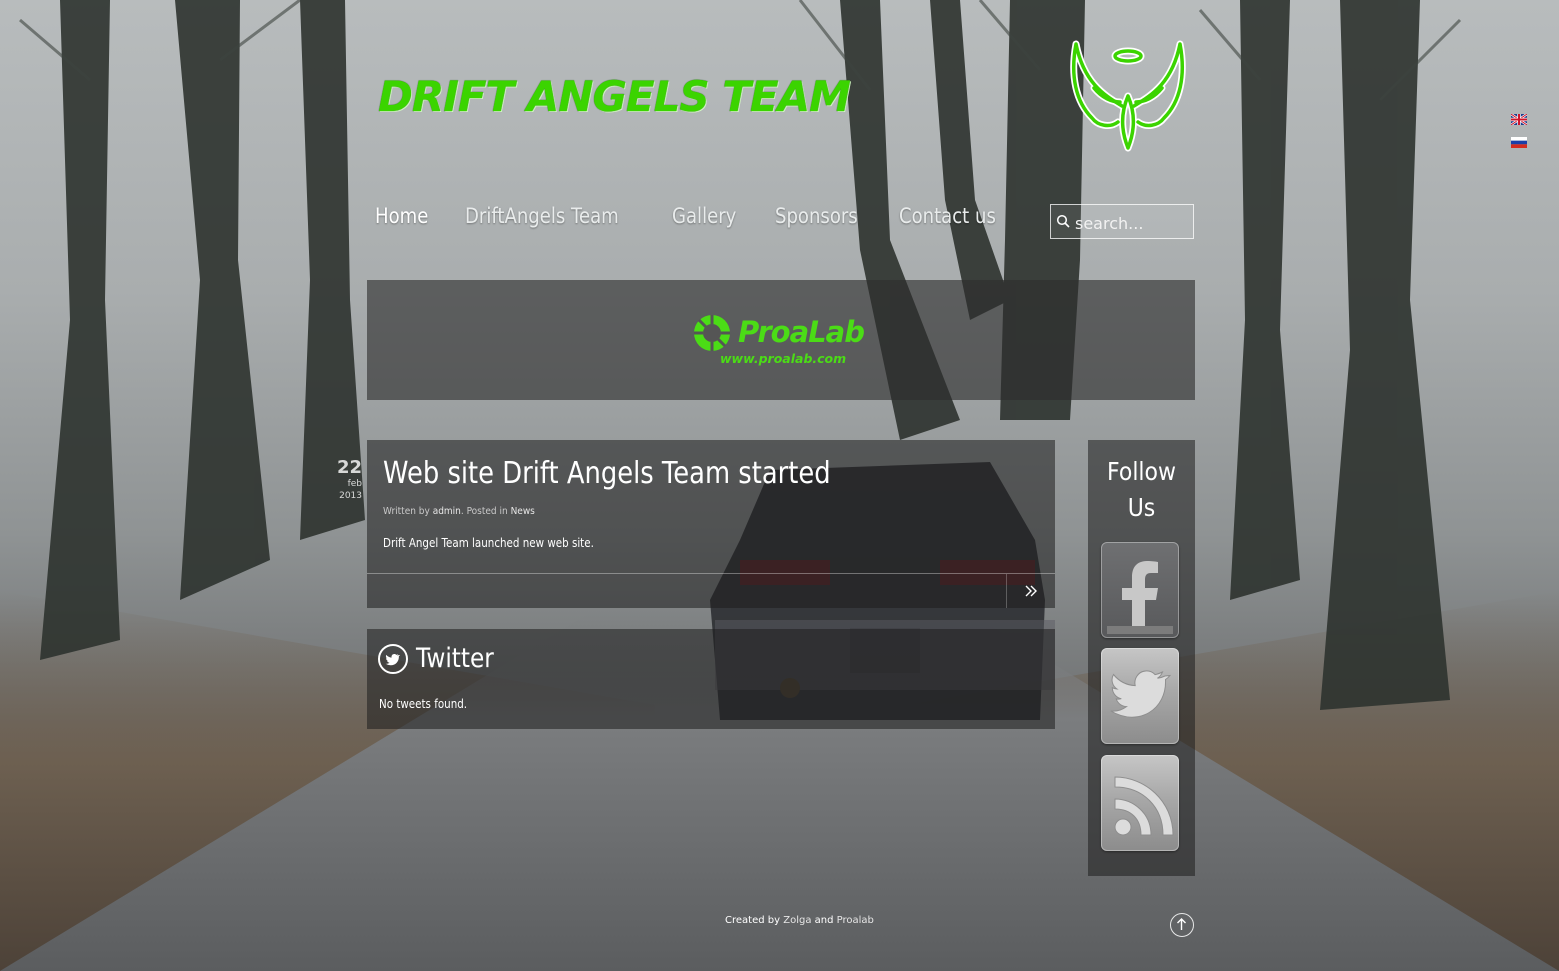 The image size is (1559, 971). What do you see at coordinates (393, 659) in the screenshot?
I see `twitter-bird-icon` at bounding box center [393, 659].